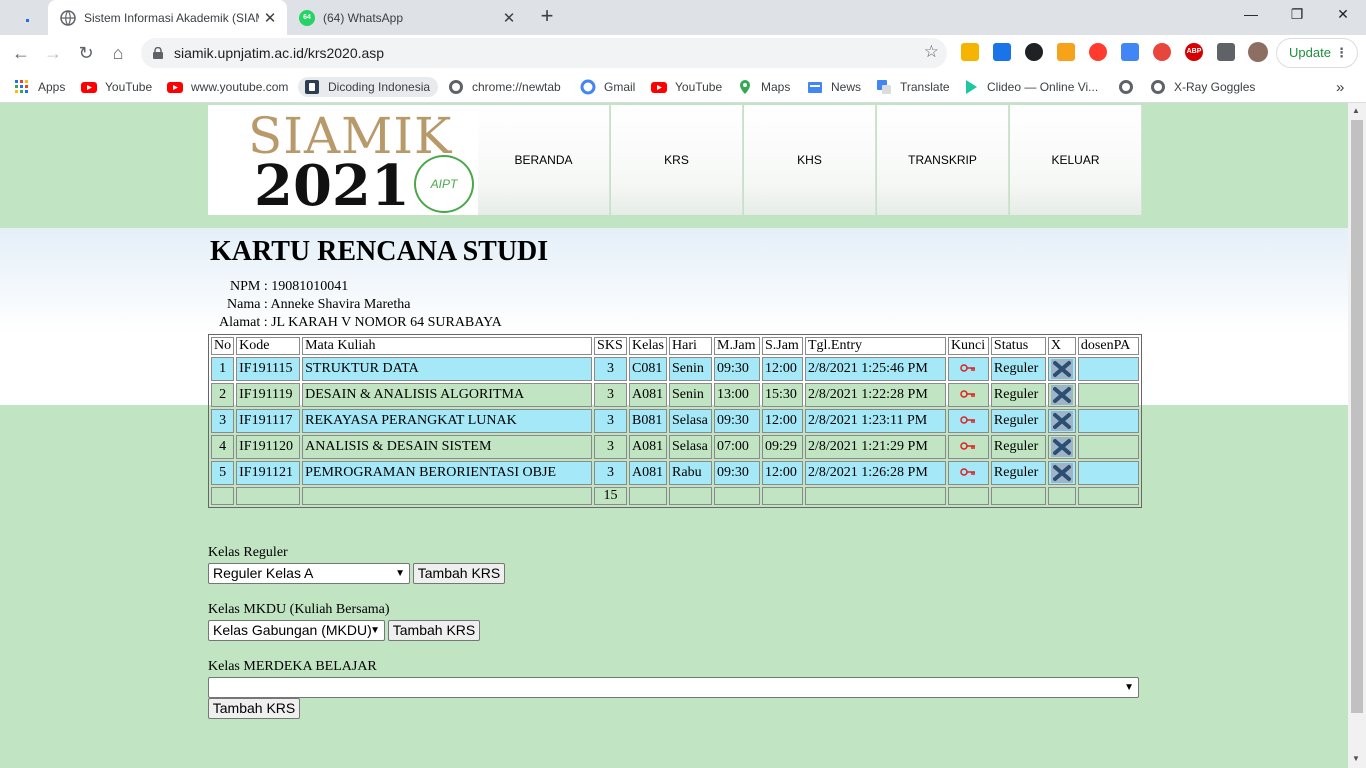  Describe the element at coordinates (248, 552) in the screenshot. I see `reguler-label: Kelas Reguler` at that location.